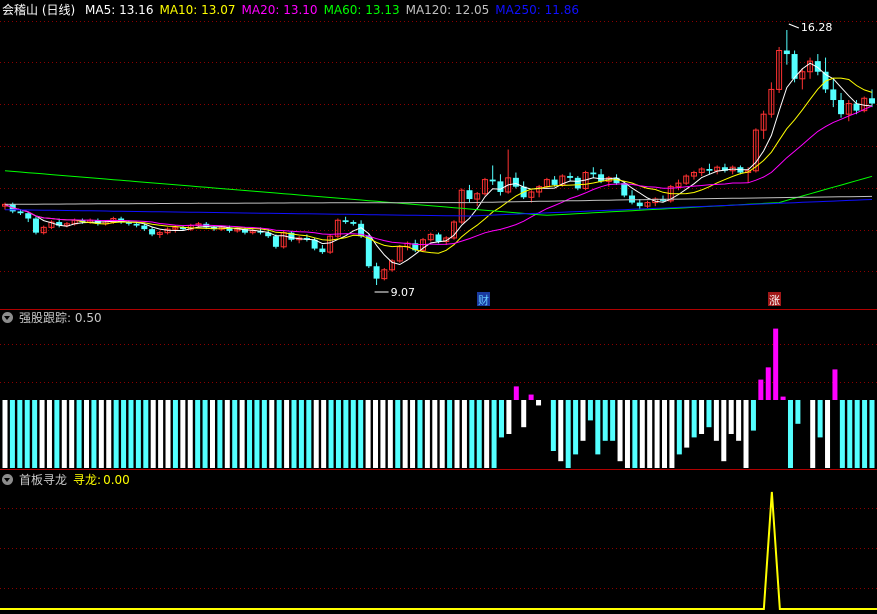 The image size is (877, 614). Describe the element at coordinates (817, 27) in the screenshot. I see `high-price-label: 16.28` at that location.